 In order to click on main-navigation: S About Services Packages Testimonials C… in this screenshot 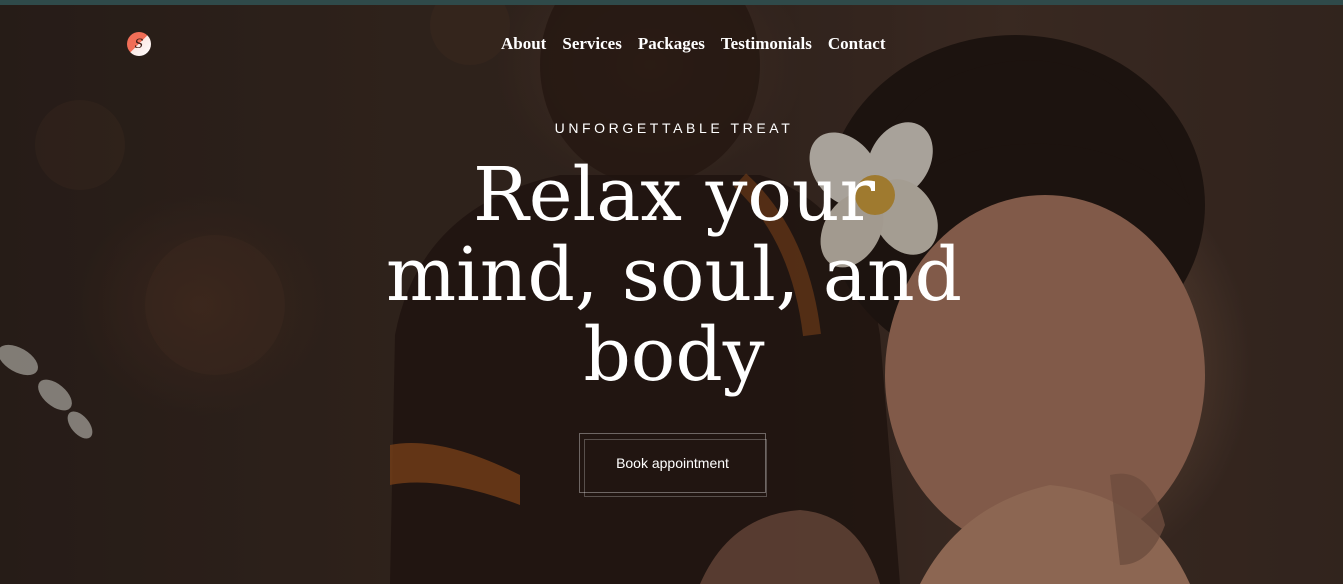, I will do `click(671, 40)`.